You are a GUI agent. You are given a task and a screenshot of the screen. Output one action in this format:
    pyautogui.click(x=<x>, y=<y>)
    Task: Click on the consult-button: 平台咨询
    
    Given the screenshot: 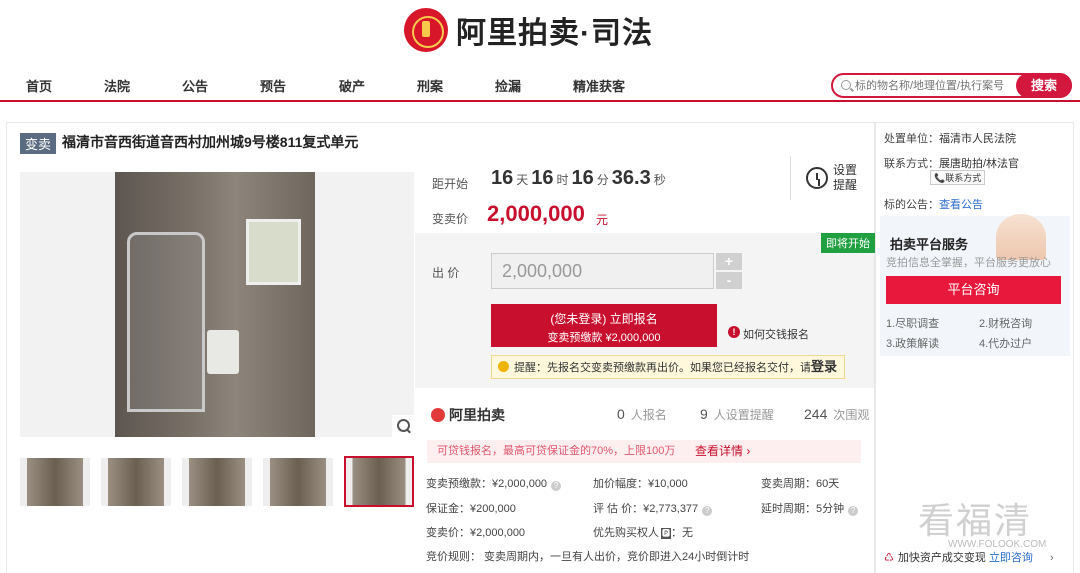 What is the action you would take?
    pyautogui.click(x=973, y=290)
    